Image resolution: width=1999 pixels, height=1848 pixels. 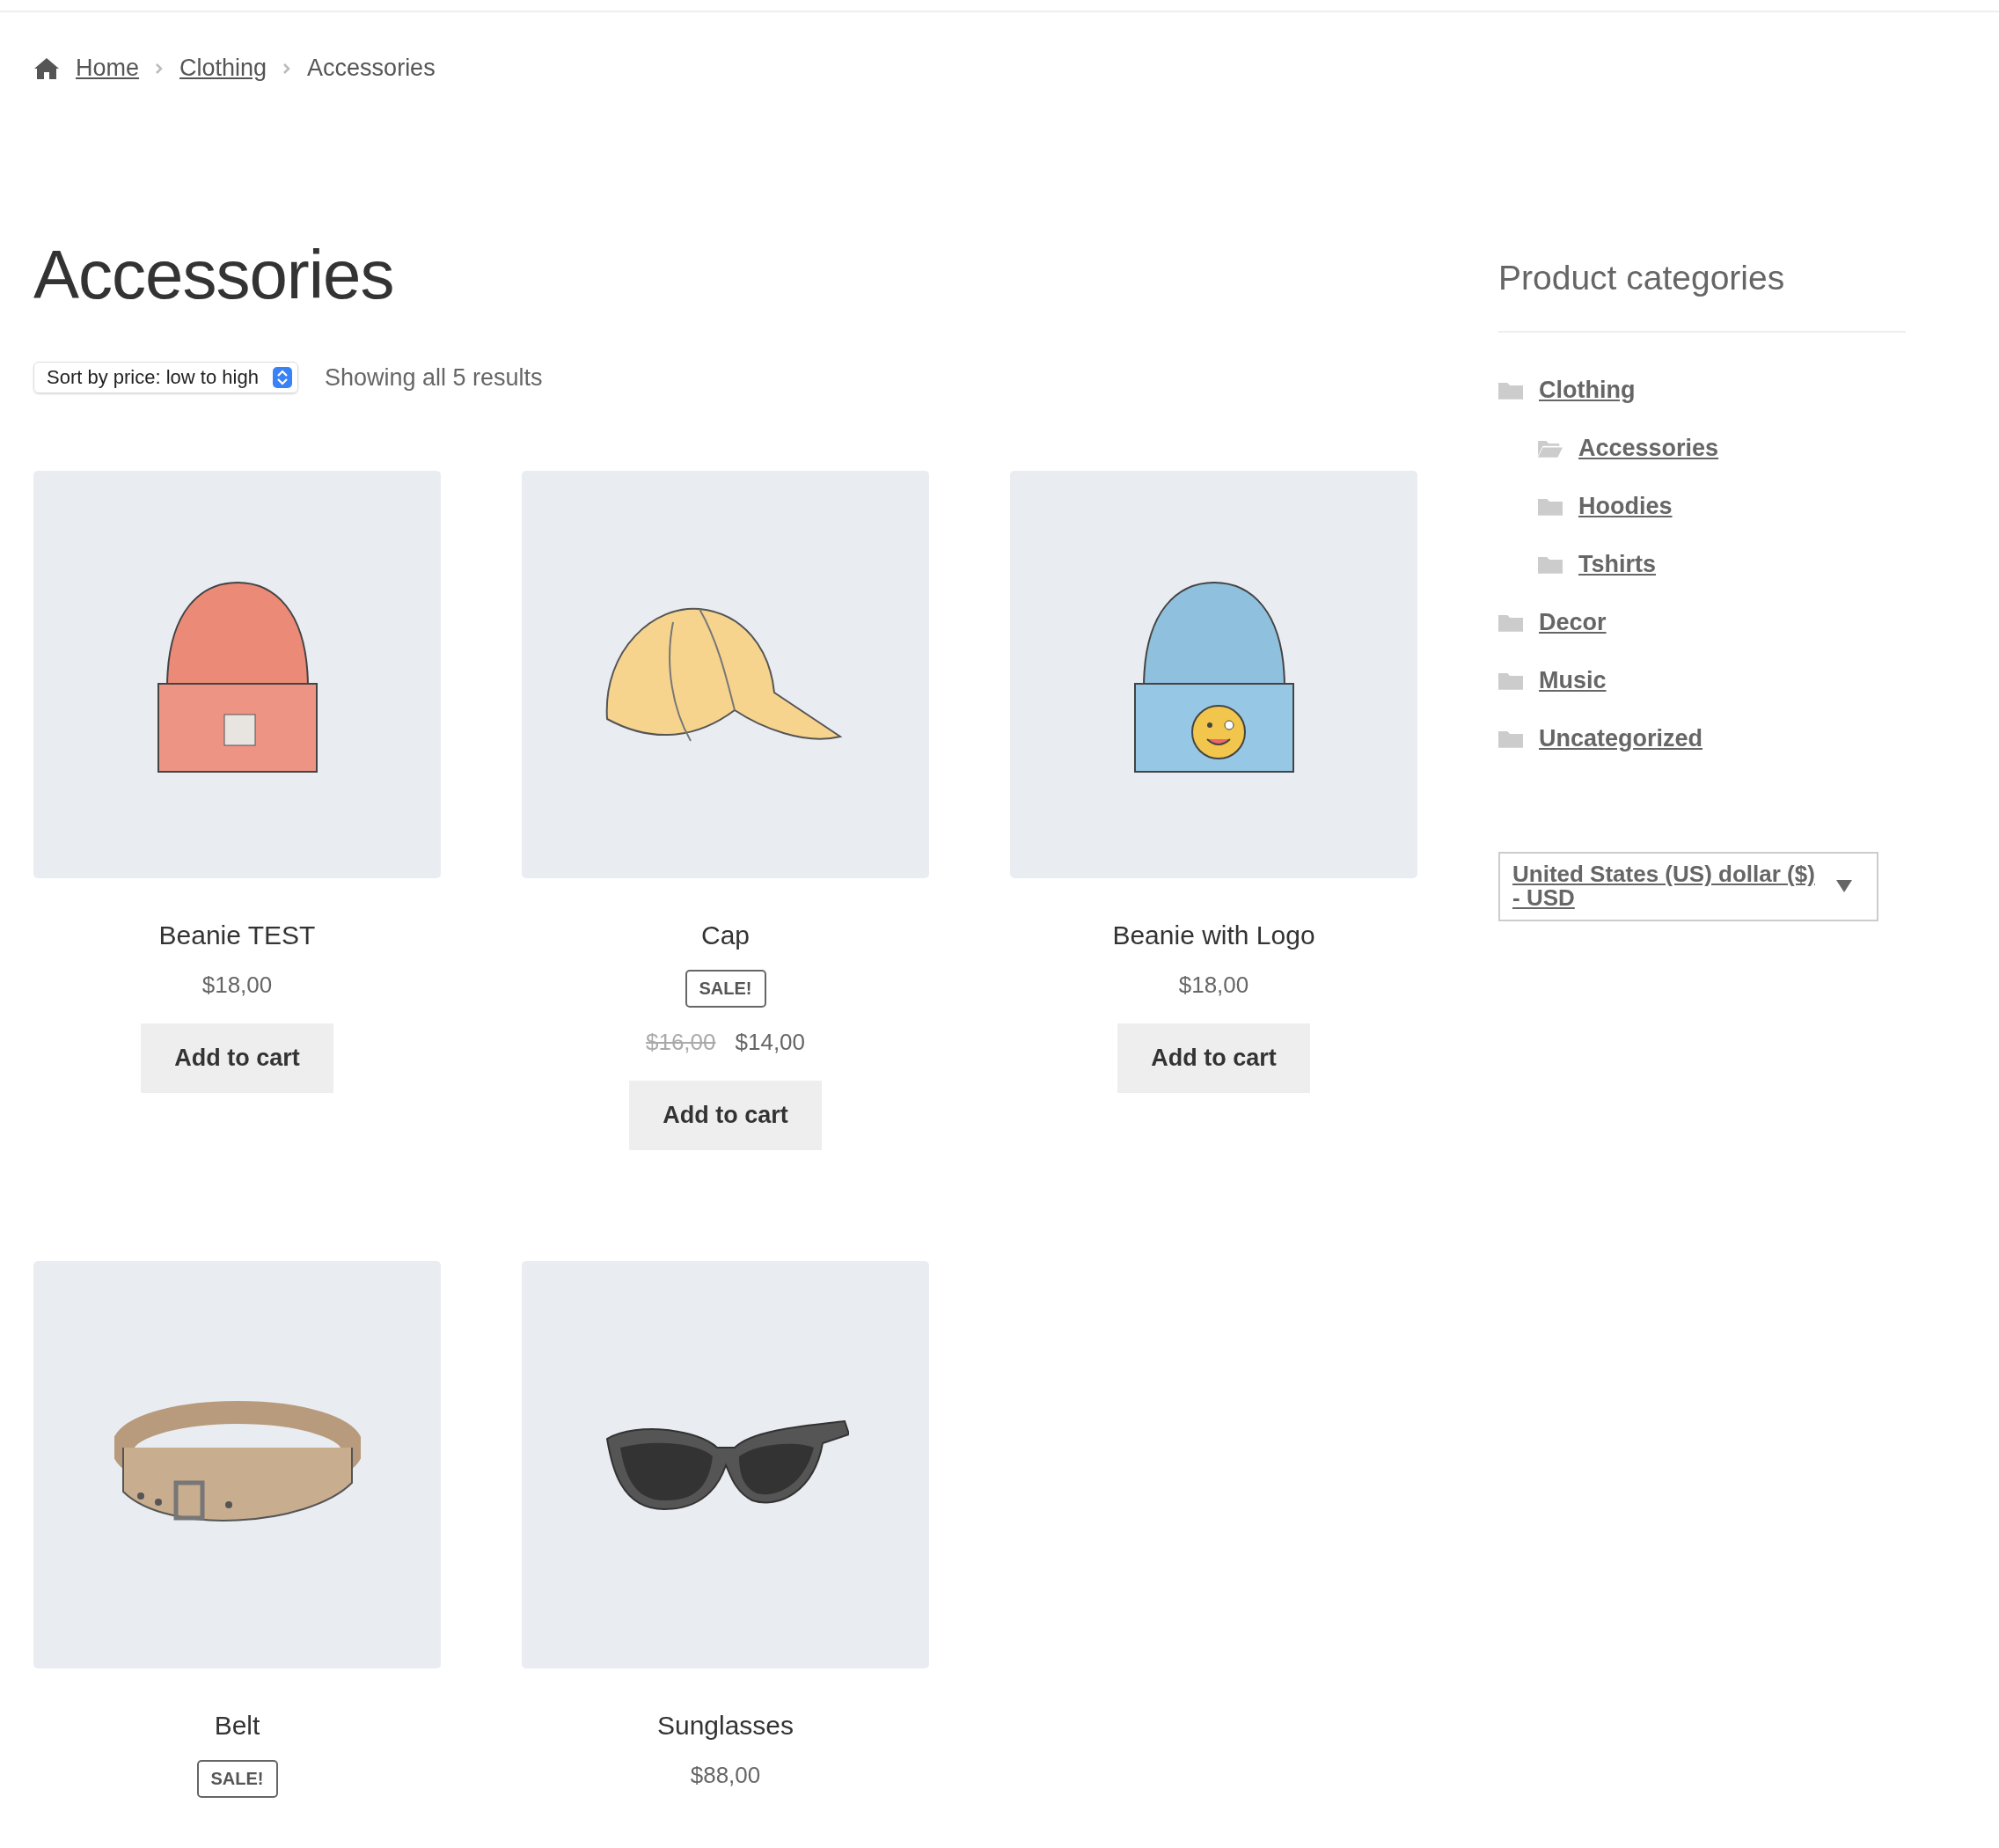 What do you see at coordinates (1642, 278) in the screenshot?
I see `sidebar-title: Product categories` at bounding box center [1642, 278].